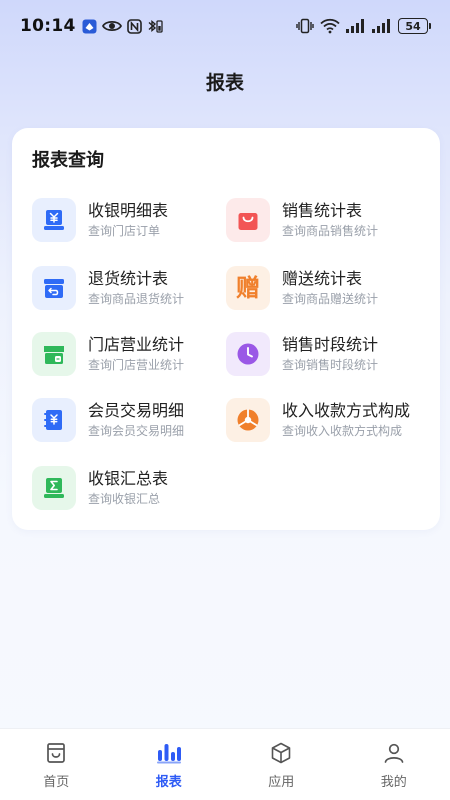 The width and height of the screenshot is (450, 800). Describe the element at coordinates (330, 231) in the screenshot. I see `report-desc: 查询商品销售统计` at that location.